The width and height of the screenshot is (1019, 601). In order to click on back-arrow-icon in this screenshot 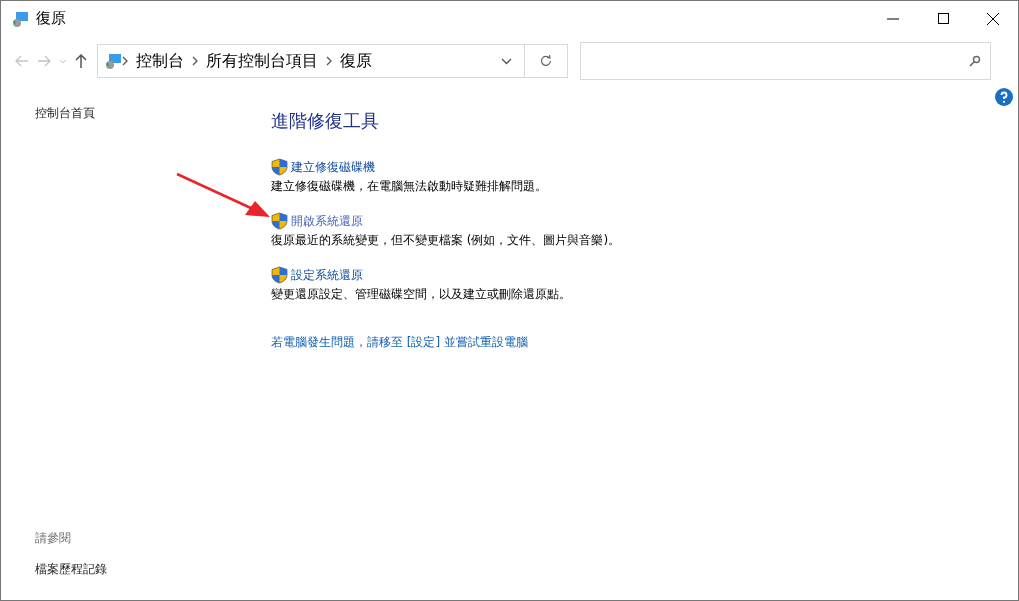, I will do `click(22, 61)`.